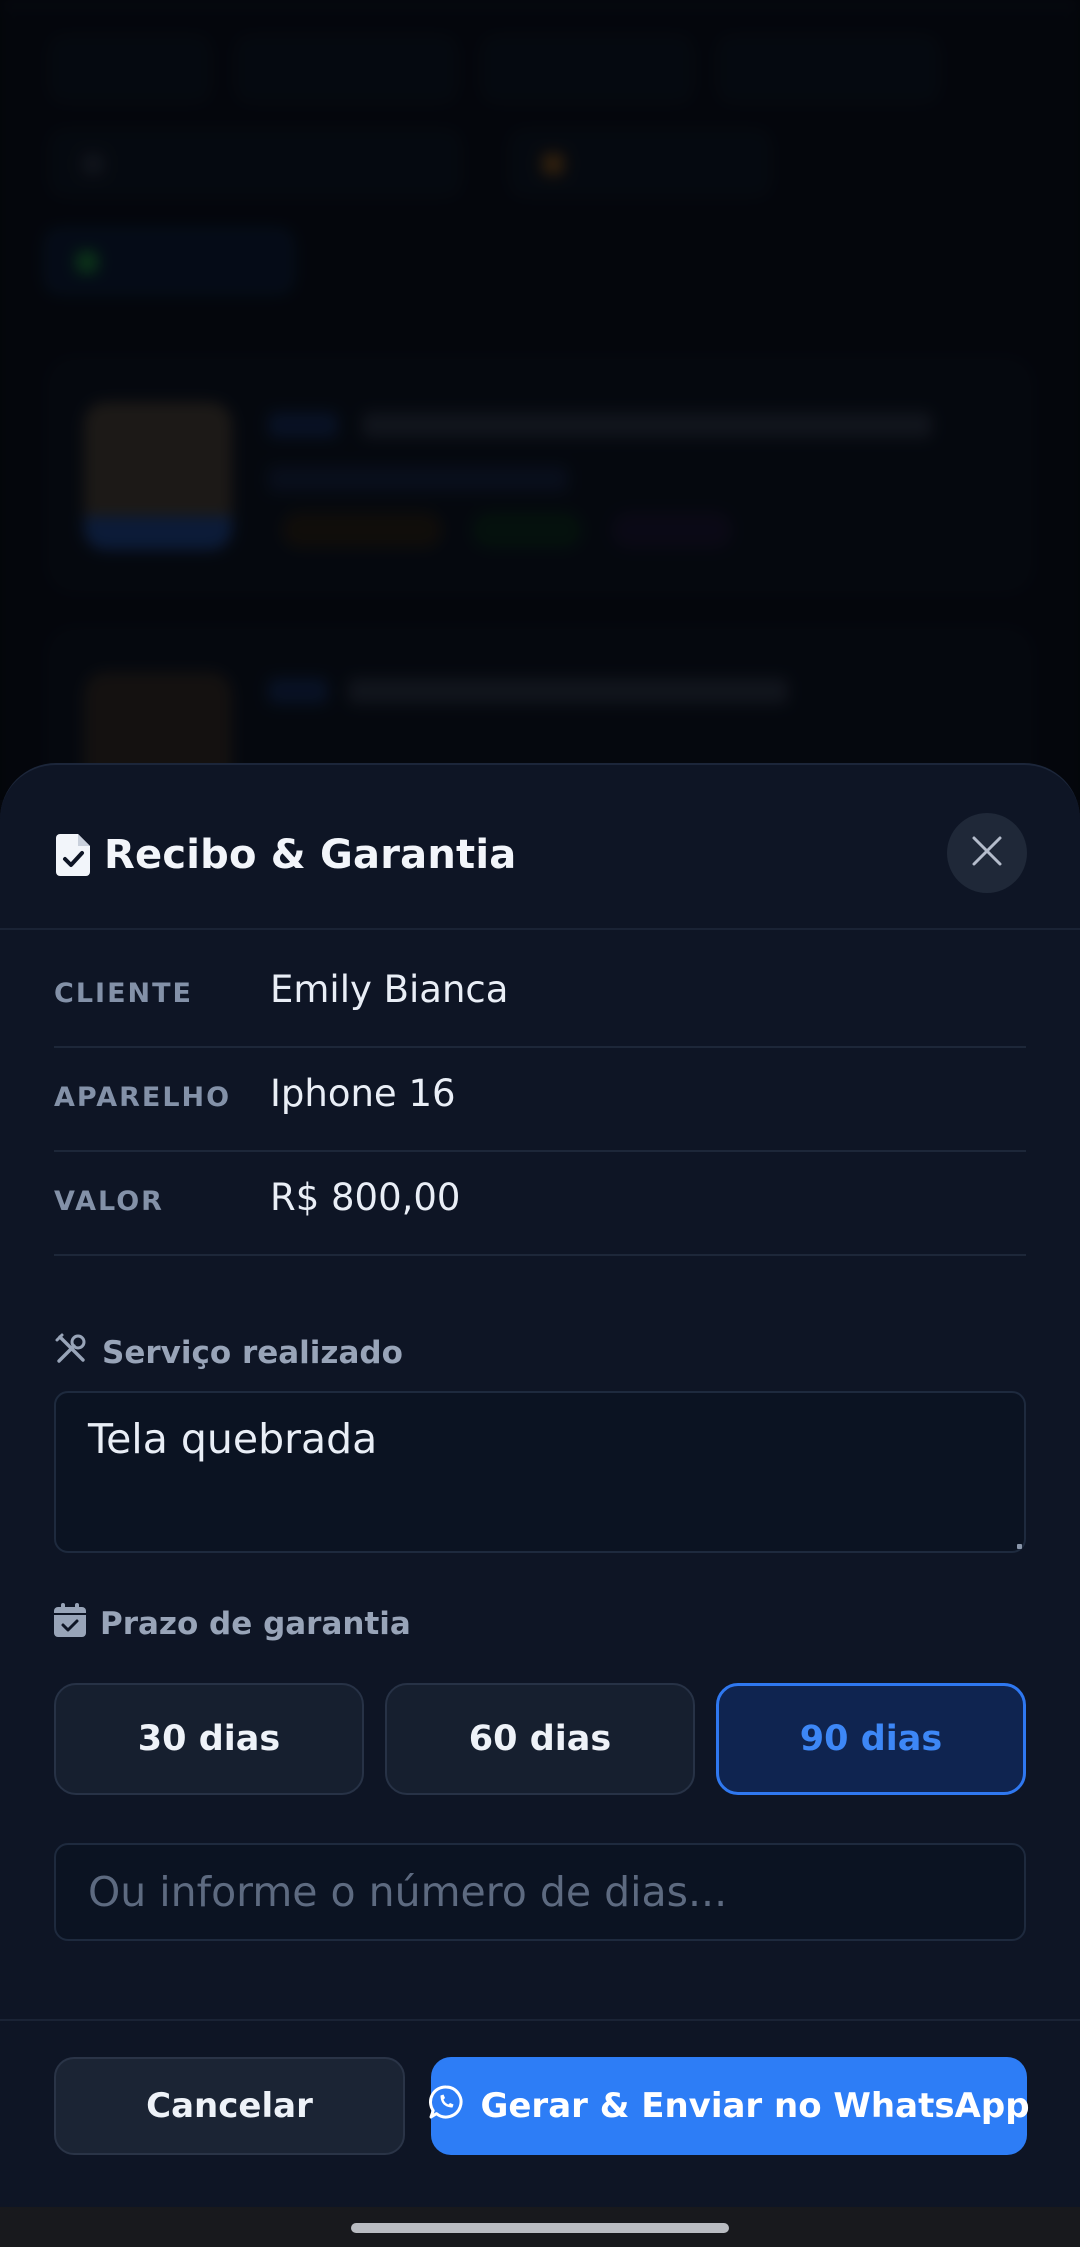 This screenshot has width=1080, height=2247. Describe the element at coordinates (365, 1197) in the screenshot. I see `price-value: R$ 800,00` at that location.